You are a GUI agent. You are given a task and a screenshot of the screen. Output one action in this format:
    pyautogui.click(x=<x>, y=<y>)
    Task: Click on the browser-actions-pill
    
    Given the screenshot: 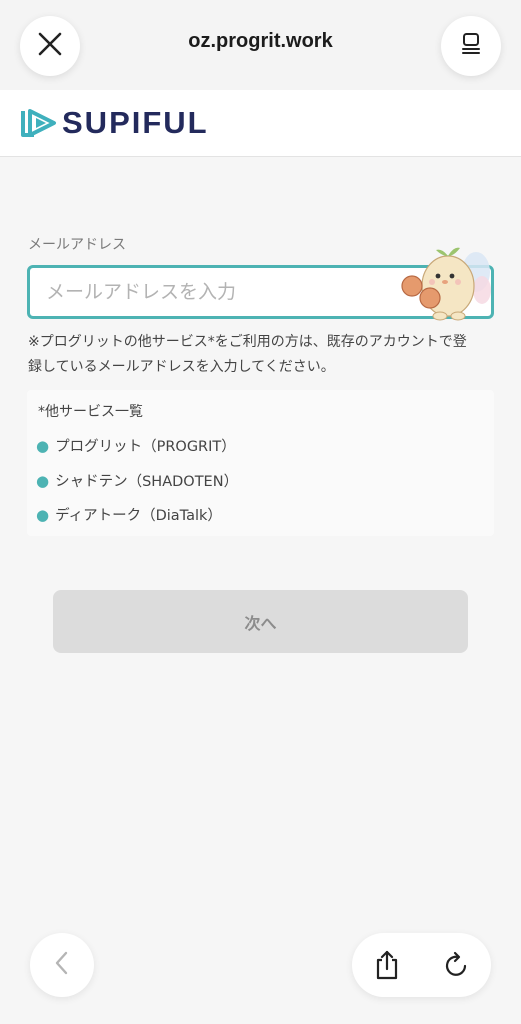 What is the action you would take?
    pyautogui.click(x=421, y=965)
    